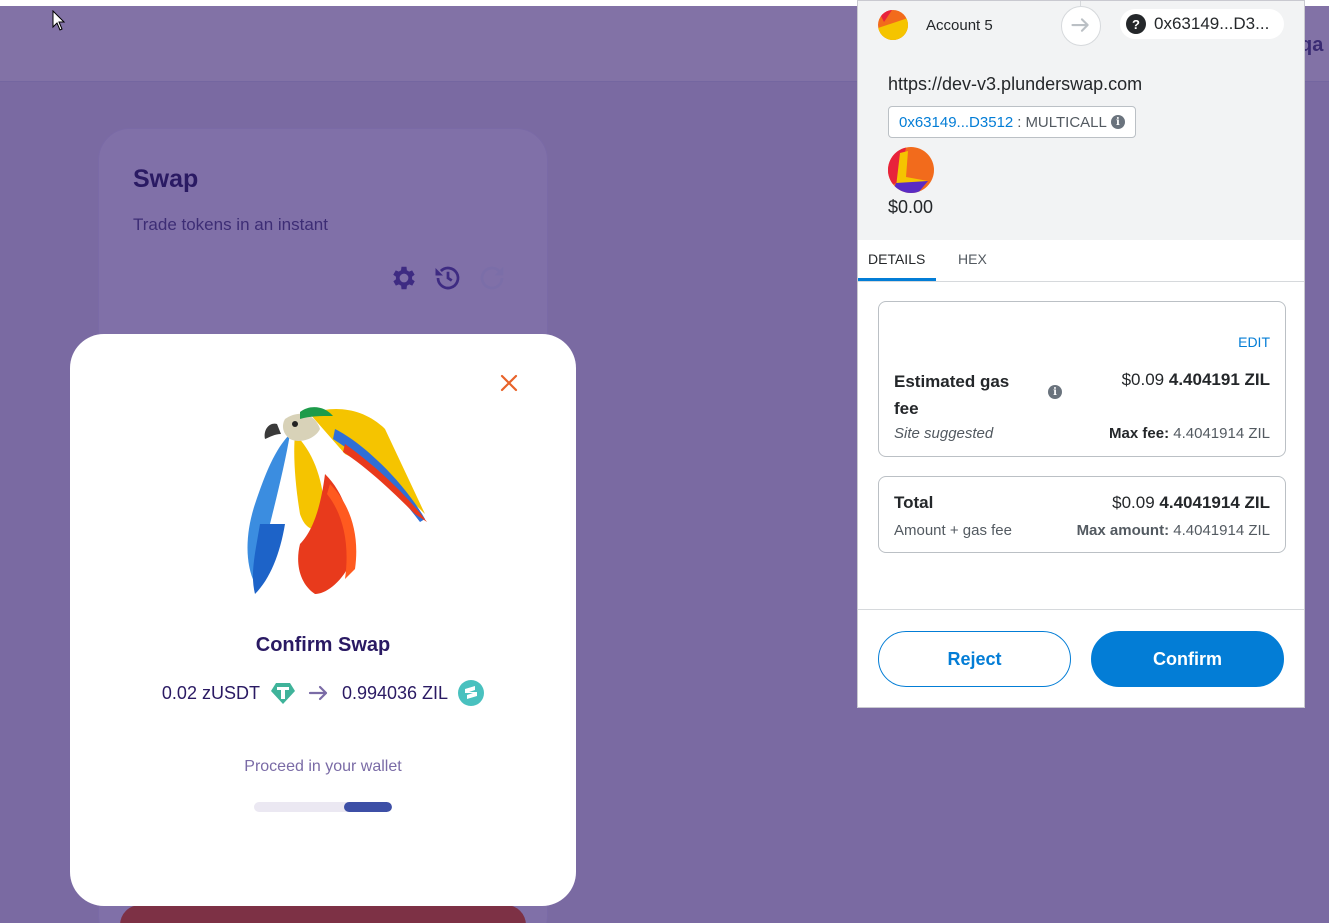 The image size is (1329, 923). What do you see at coordinates (210, 692) in the screenshot?
I see `from-amount: 0.02 zUSDT` at bounding box center [210, 692].